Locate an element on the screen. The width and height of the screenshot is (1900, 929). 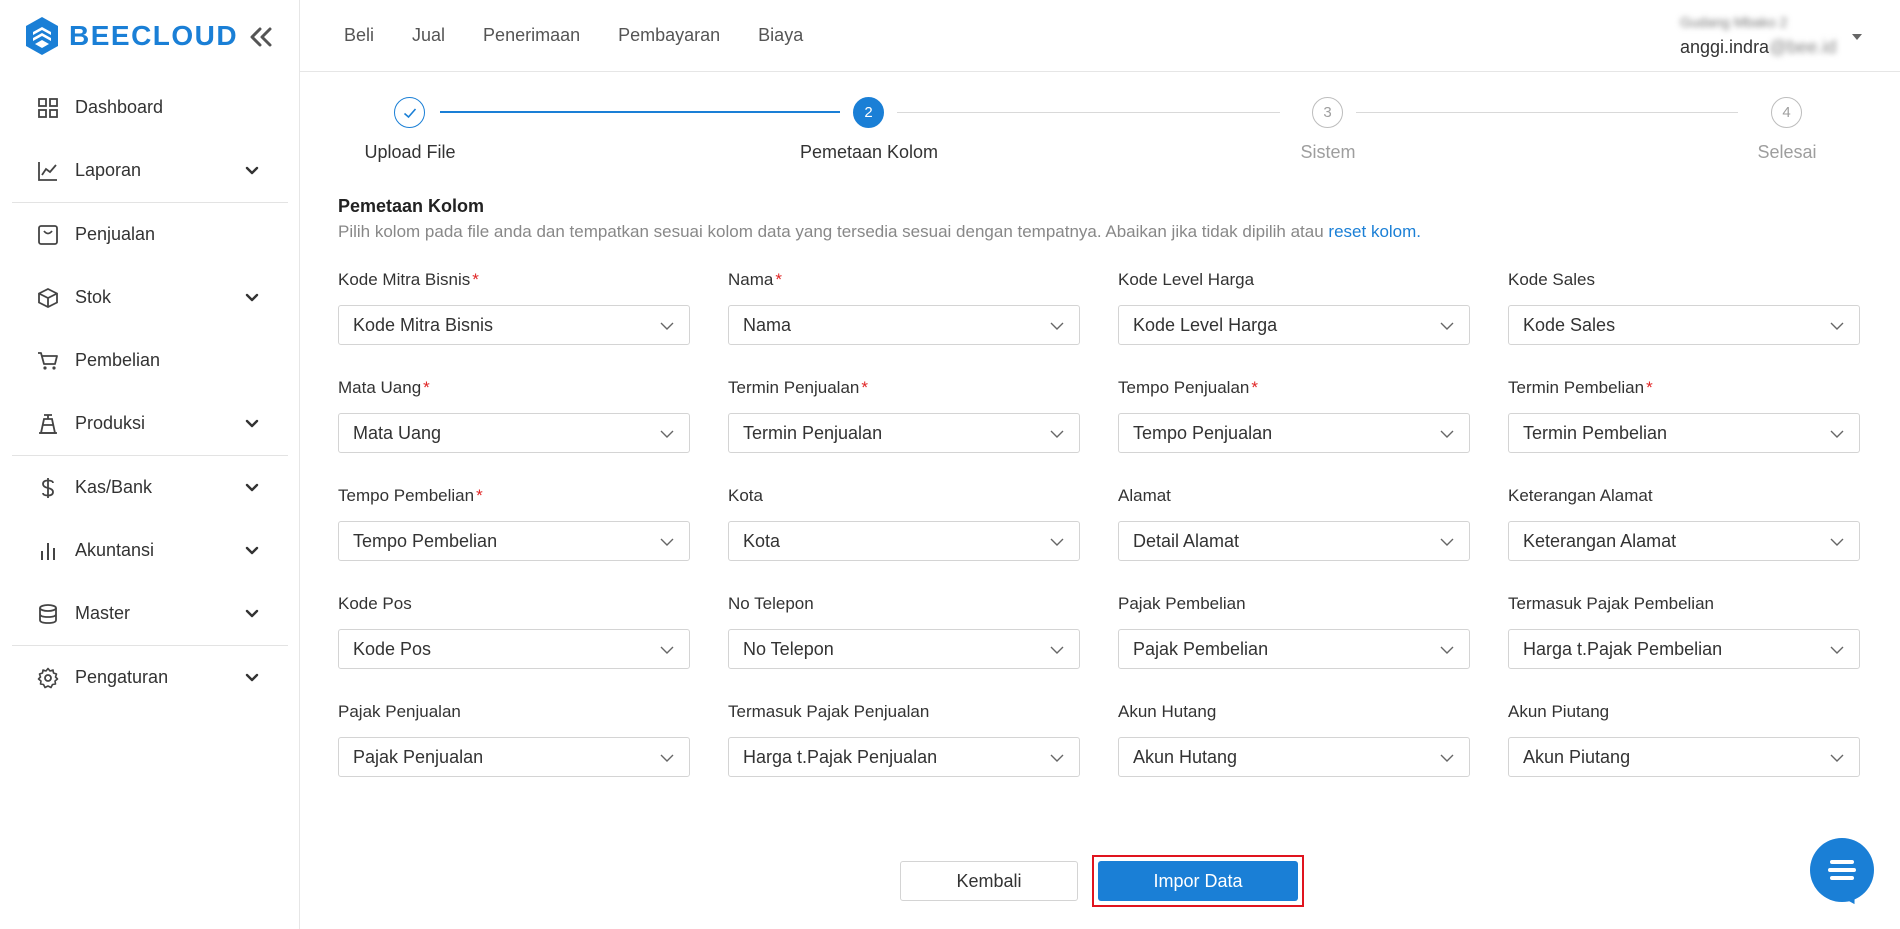
collapse-sidebar-icon is located at coordinates (261, 37).